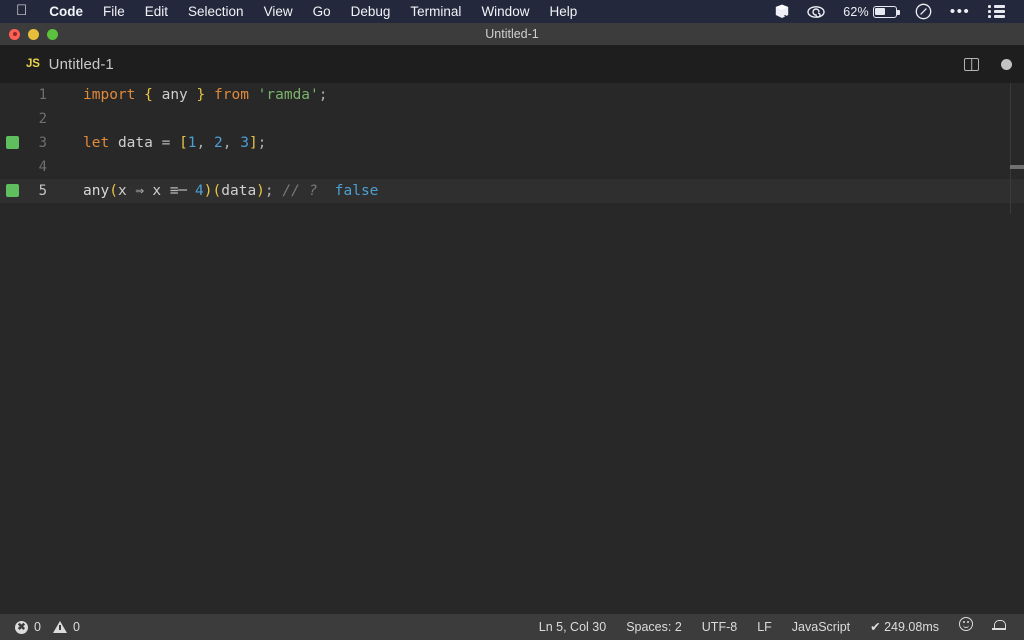 The width and height of the screenshot is (1024, 640). What do you see at coordinates (998, 627) in the screenshot?
I see `notifications-bell-icon` at bounding box center [998, 627].